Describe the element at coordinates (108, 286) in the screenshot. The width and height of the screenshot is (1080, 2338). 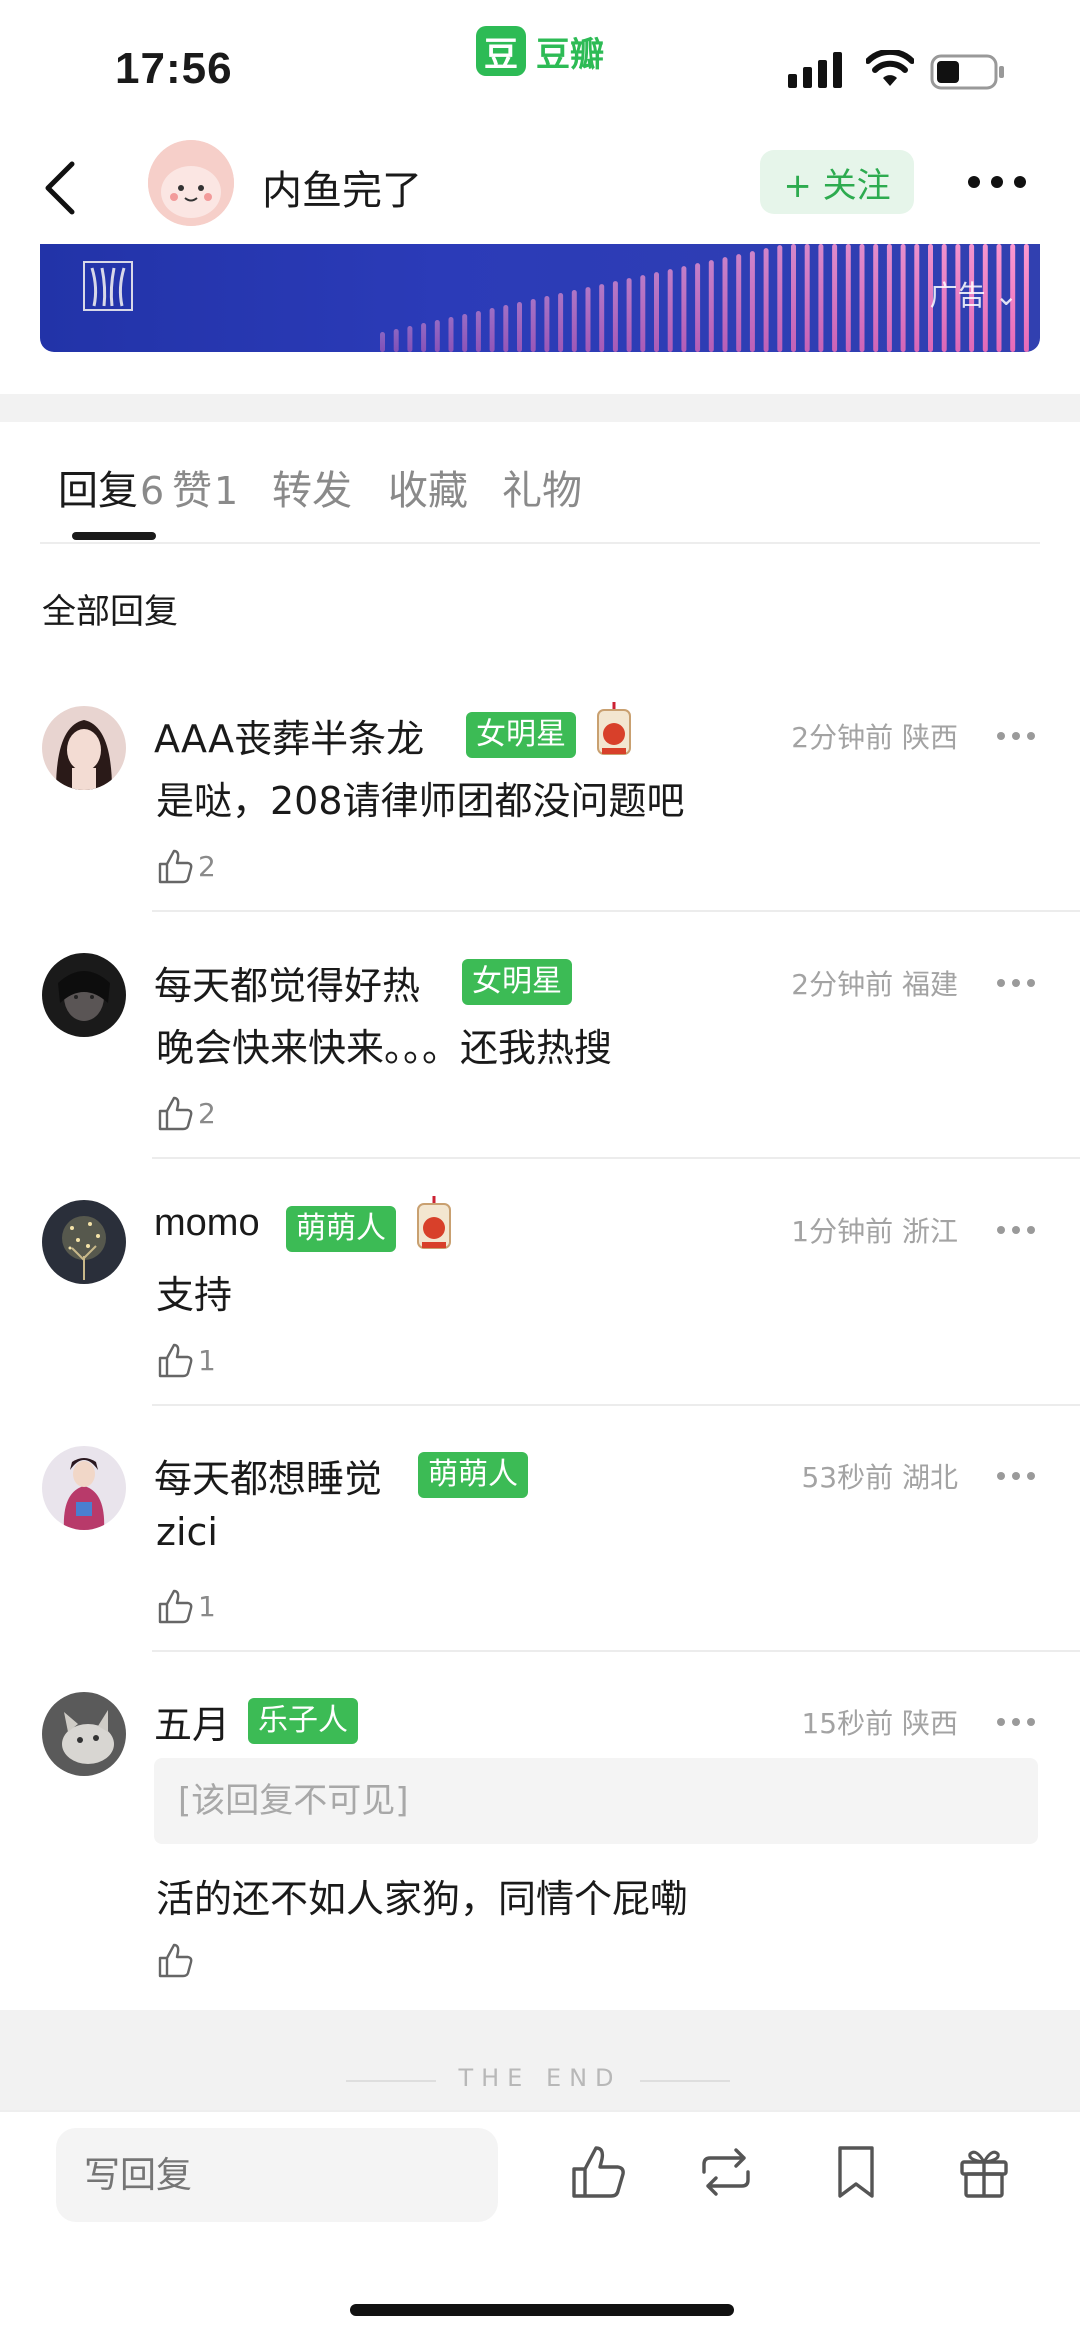
I see `ad-brand-logo-icon` at that location.